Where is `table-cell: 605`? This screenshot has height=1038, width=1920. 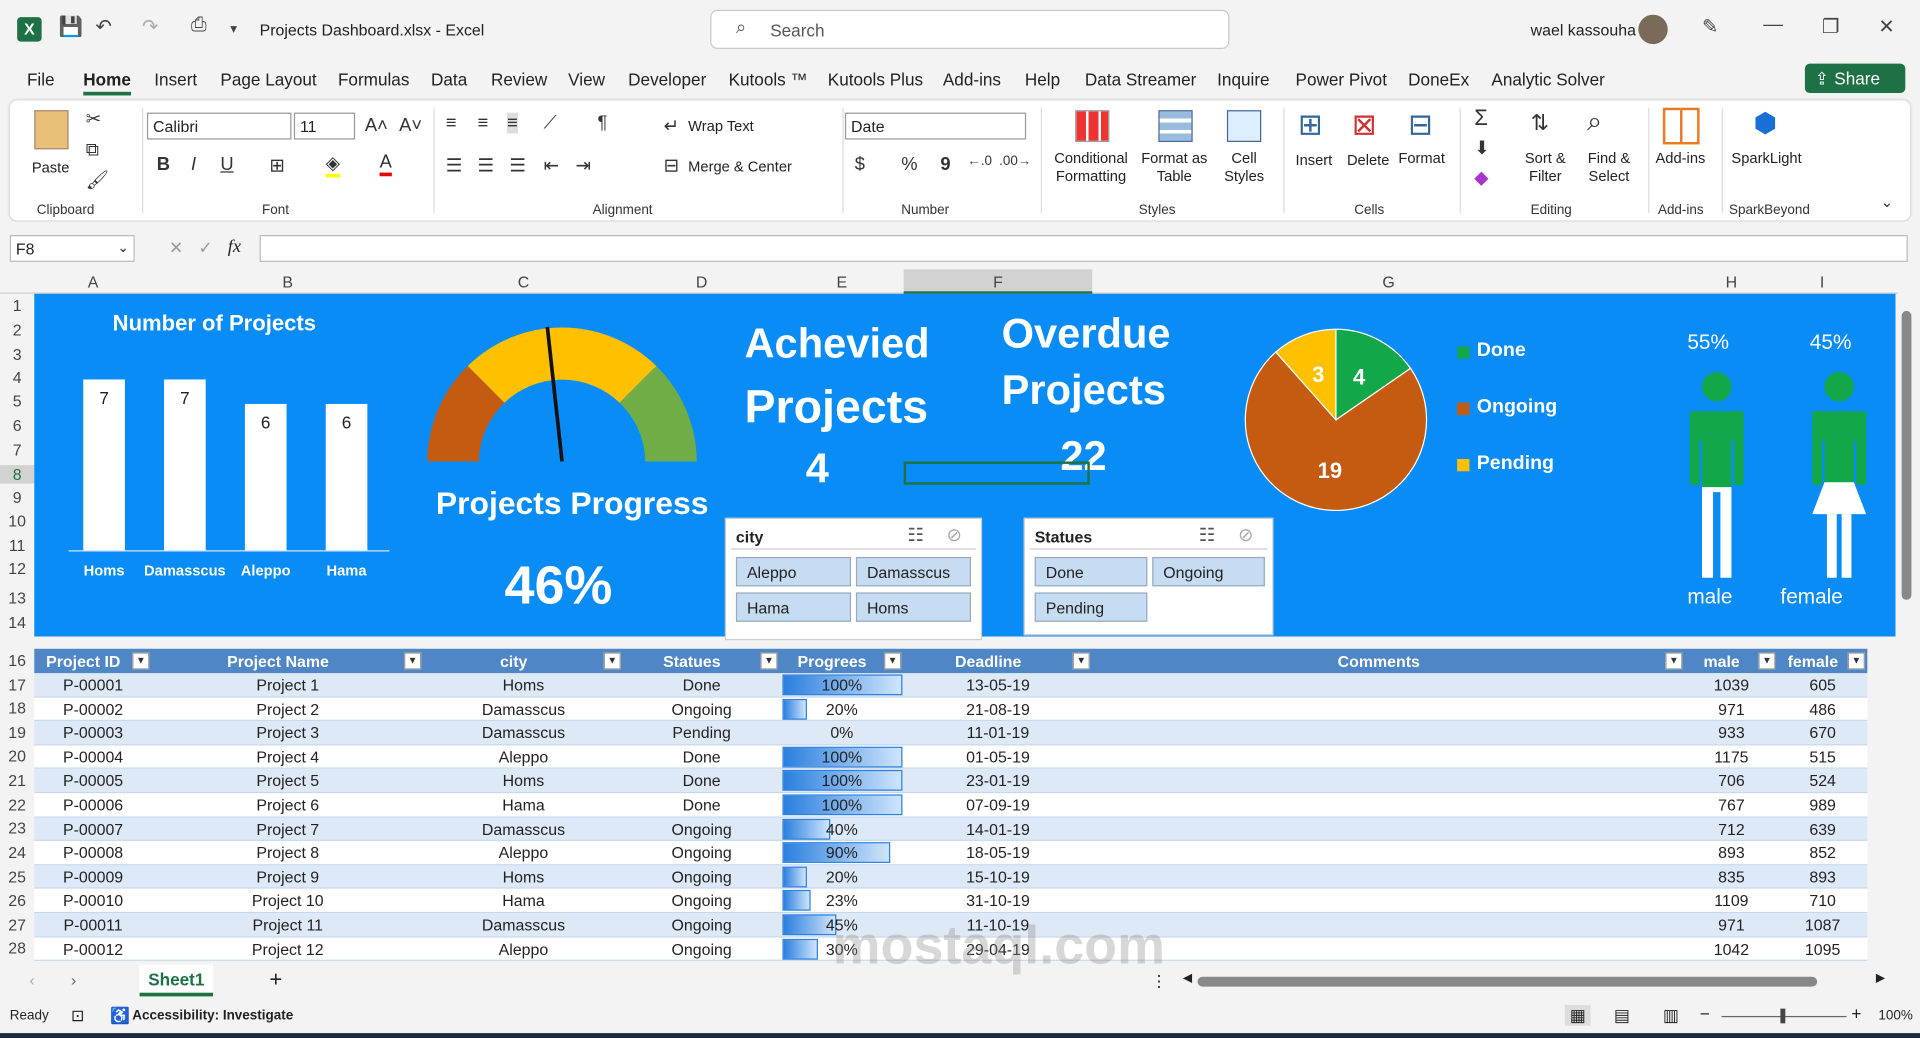 table-cell: 605 is located at coordinates (1822, 685).